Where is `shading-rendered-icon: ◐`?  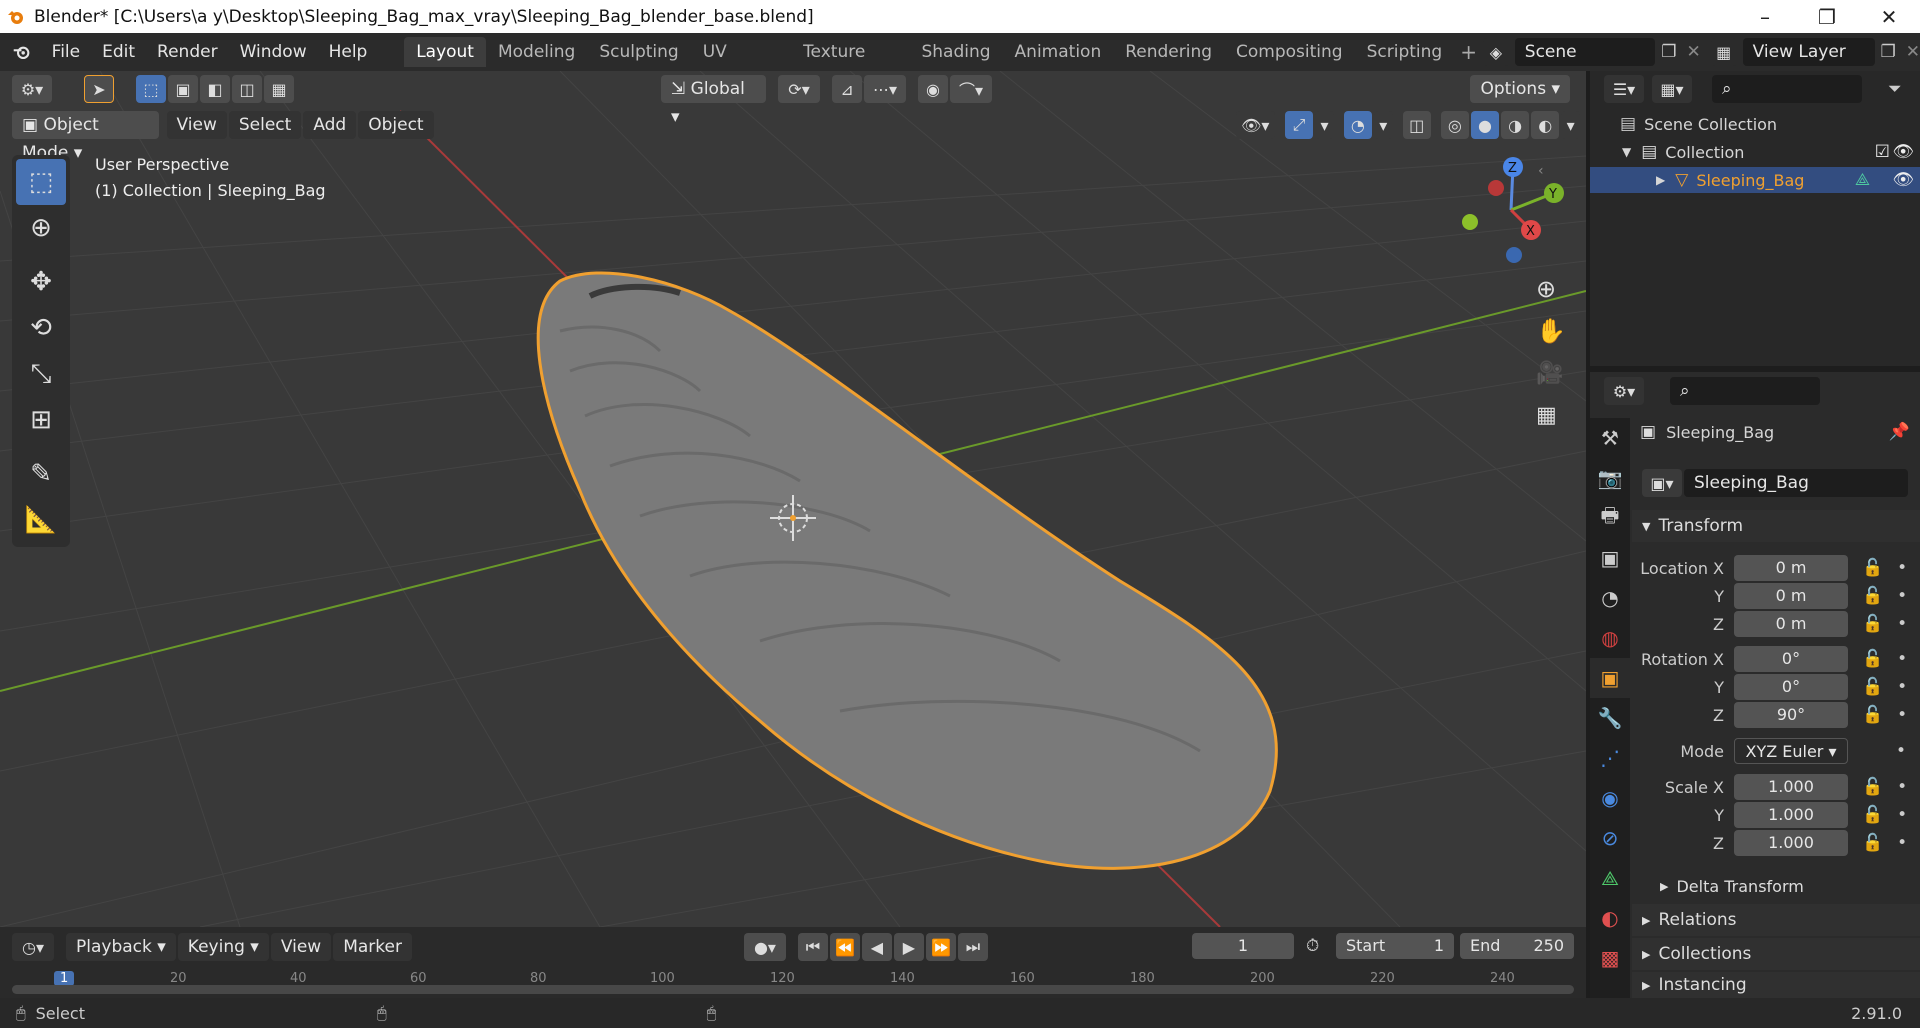
shading-rendered-icon: ◐ is located at coordinates (1545, 125).